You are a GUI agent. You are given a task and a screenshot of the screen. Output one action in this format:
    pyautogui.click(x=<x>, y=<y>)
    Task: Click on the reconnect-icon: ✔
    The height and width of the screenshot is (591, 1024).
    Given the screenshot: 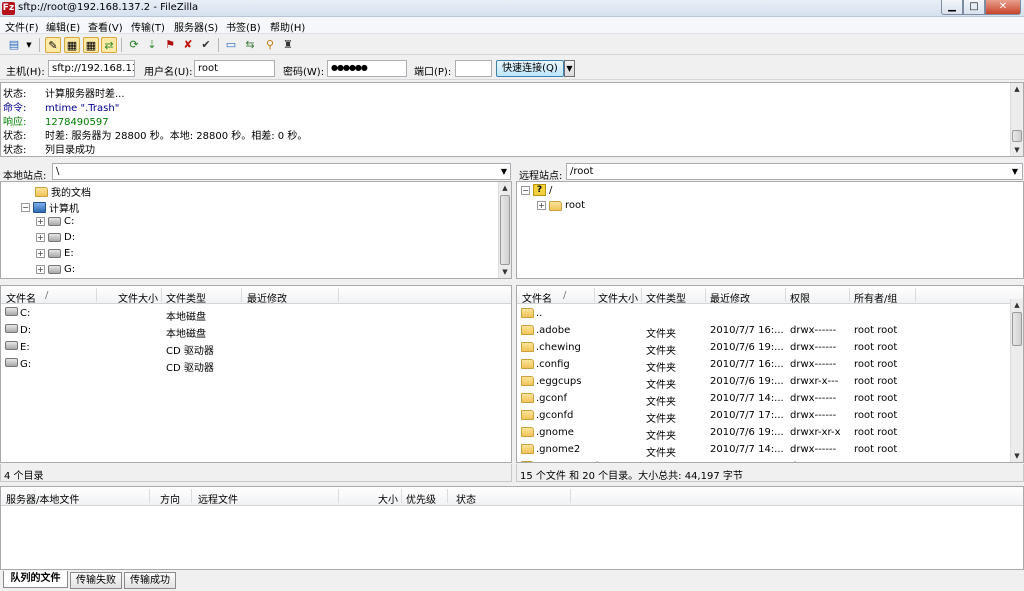 What is the action you would take?
    pyautogui.click(x=206, y=45)
    